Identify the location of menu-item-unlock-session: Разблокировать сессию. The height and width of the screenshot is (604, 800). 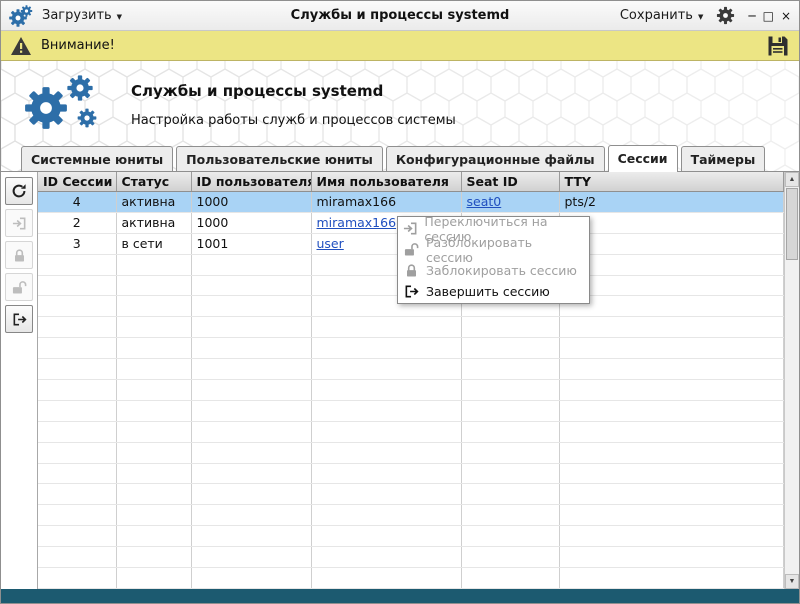
(493, 250).